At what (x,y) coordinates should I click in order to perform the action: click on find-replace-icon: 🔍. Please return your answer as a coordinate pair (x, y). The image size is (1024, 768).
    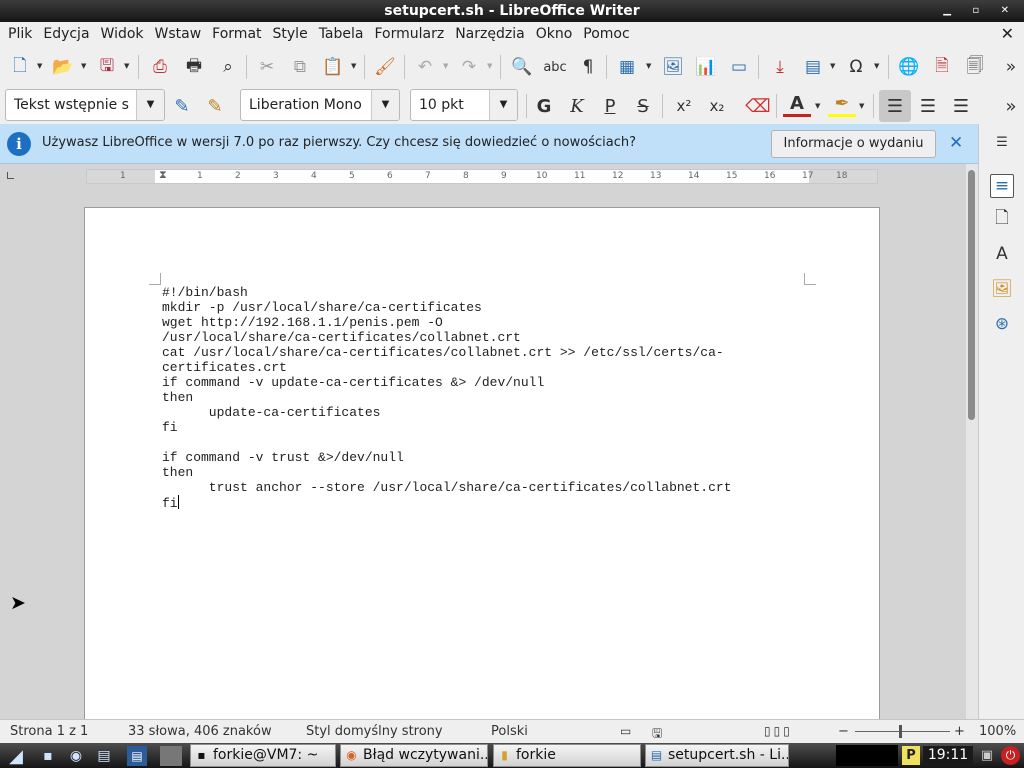
    Looking at the image, I should click on (522, 67).